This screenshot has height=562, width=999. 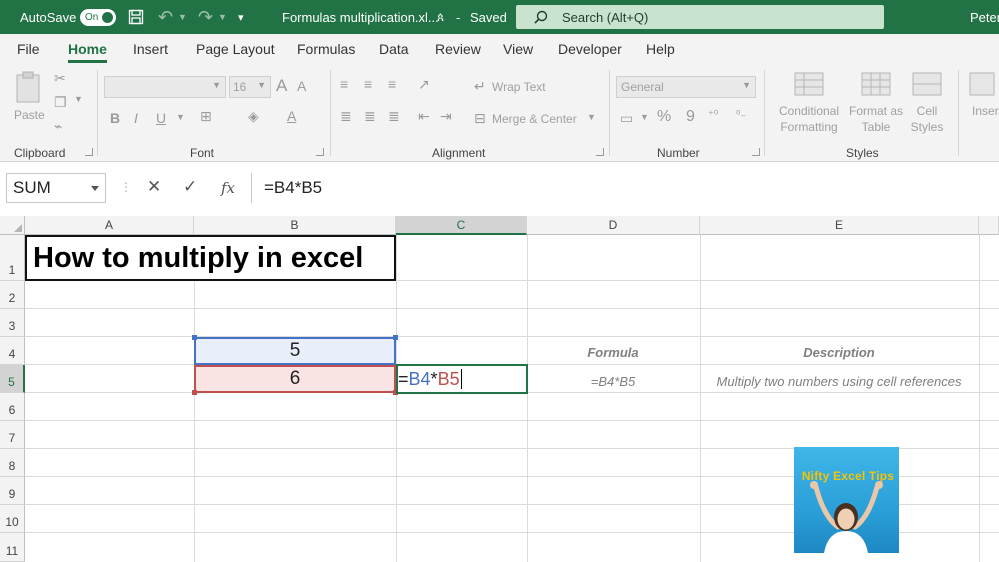 I want to click on number-format-dropdown: General ▼, so click(x=686, y=87).